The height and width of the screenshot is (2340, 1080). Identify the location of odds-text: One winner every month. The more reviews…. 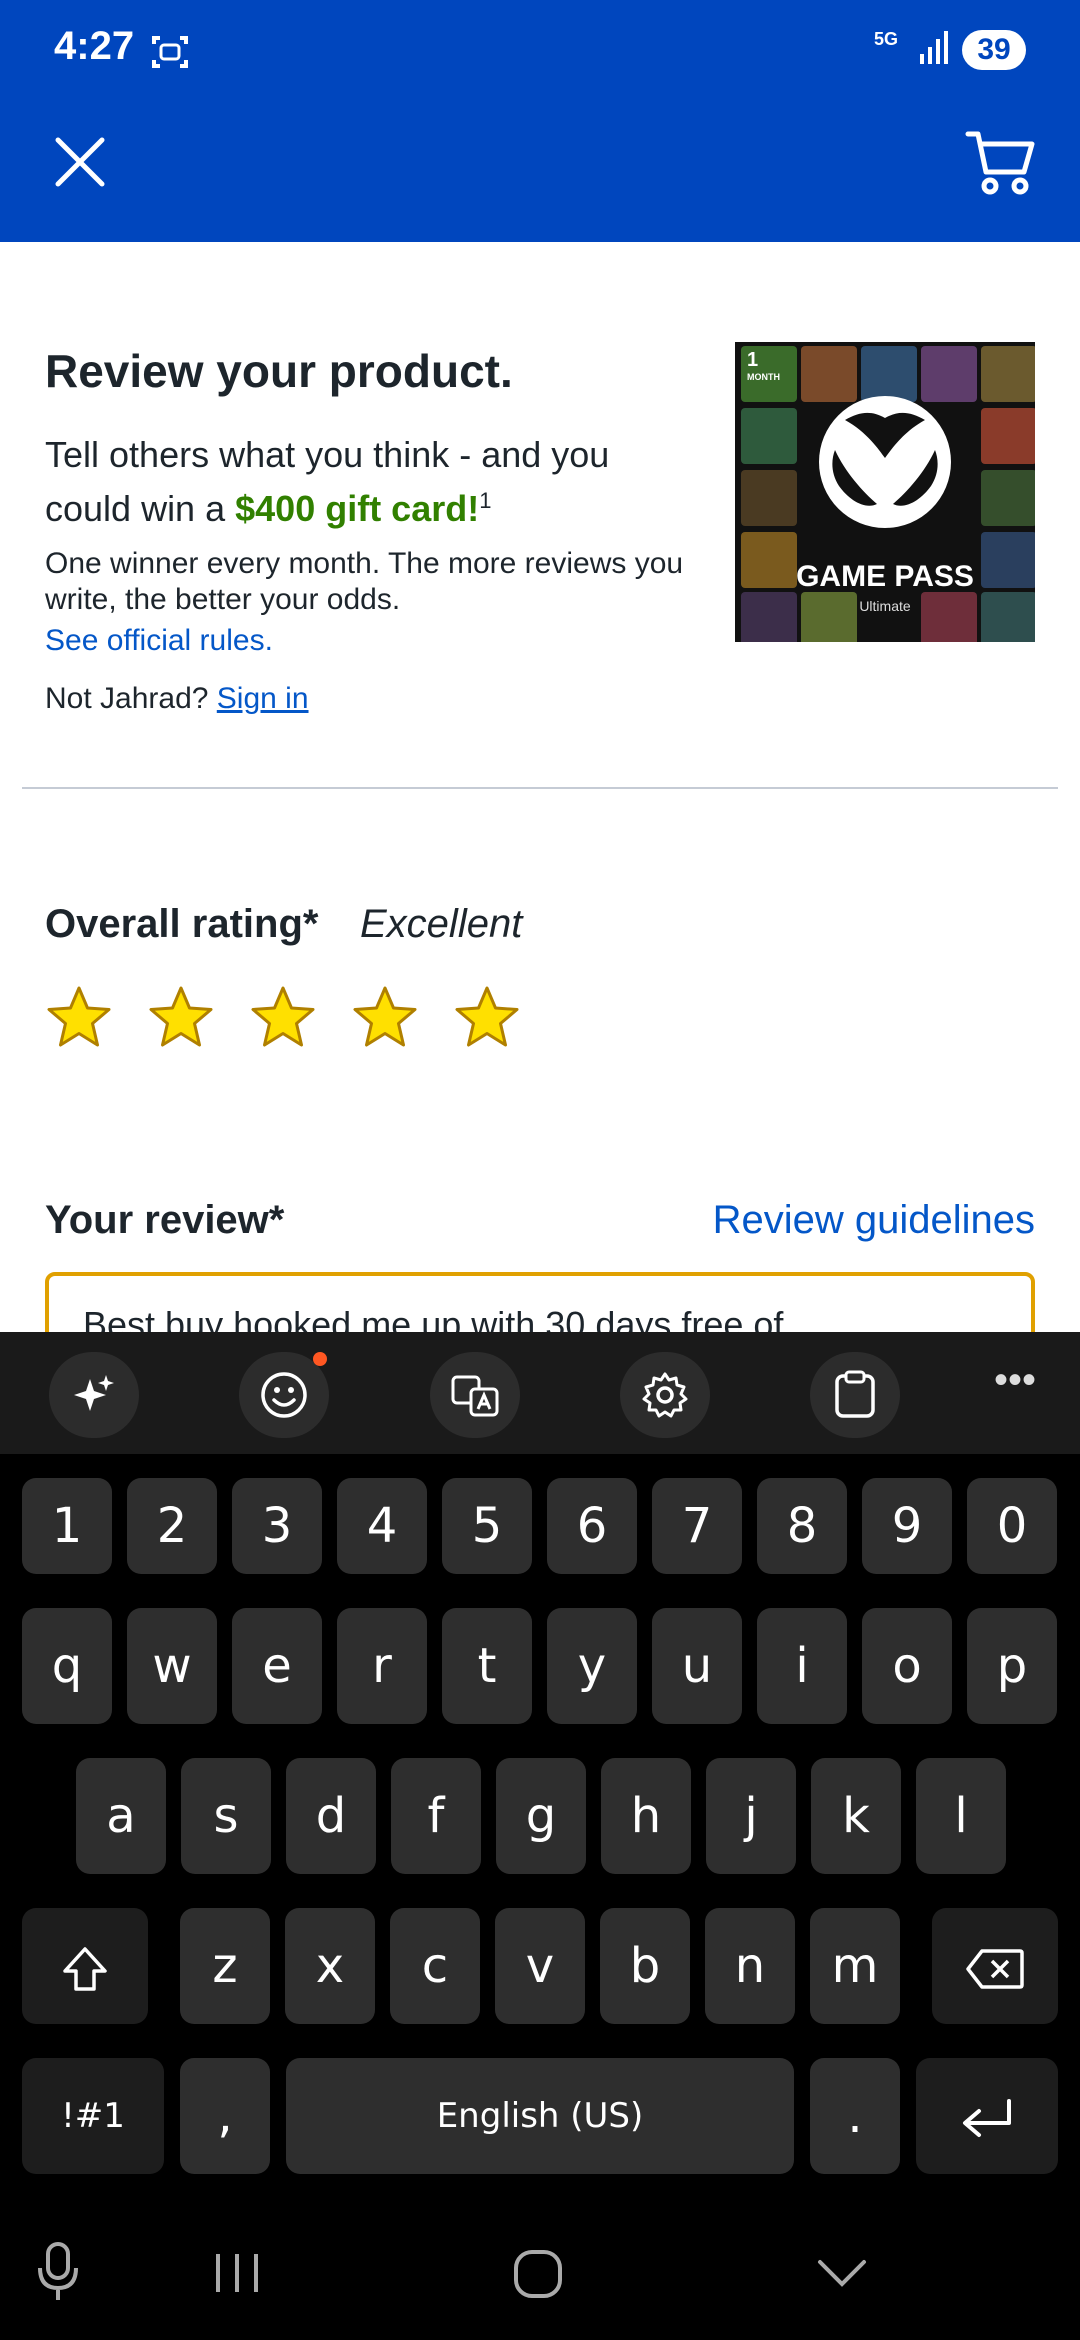
(364, 581).